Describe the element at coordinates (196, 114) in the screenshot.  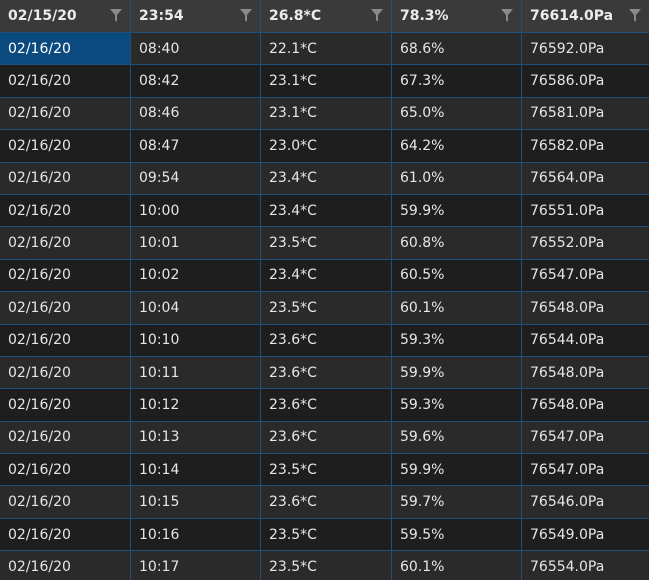
I see `table-cell: 08:46` at that location.